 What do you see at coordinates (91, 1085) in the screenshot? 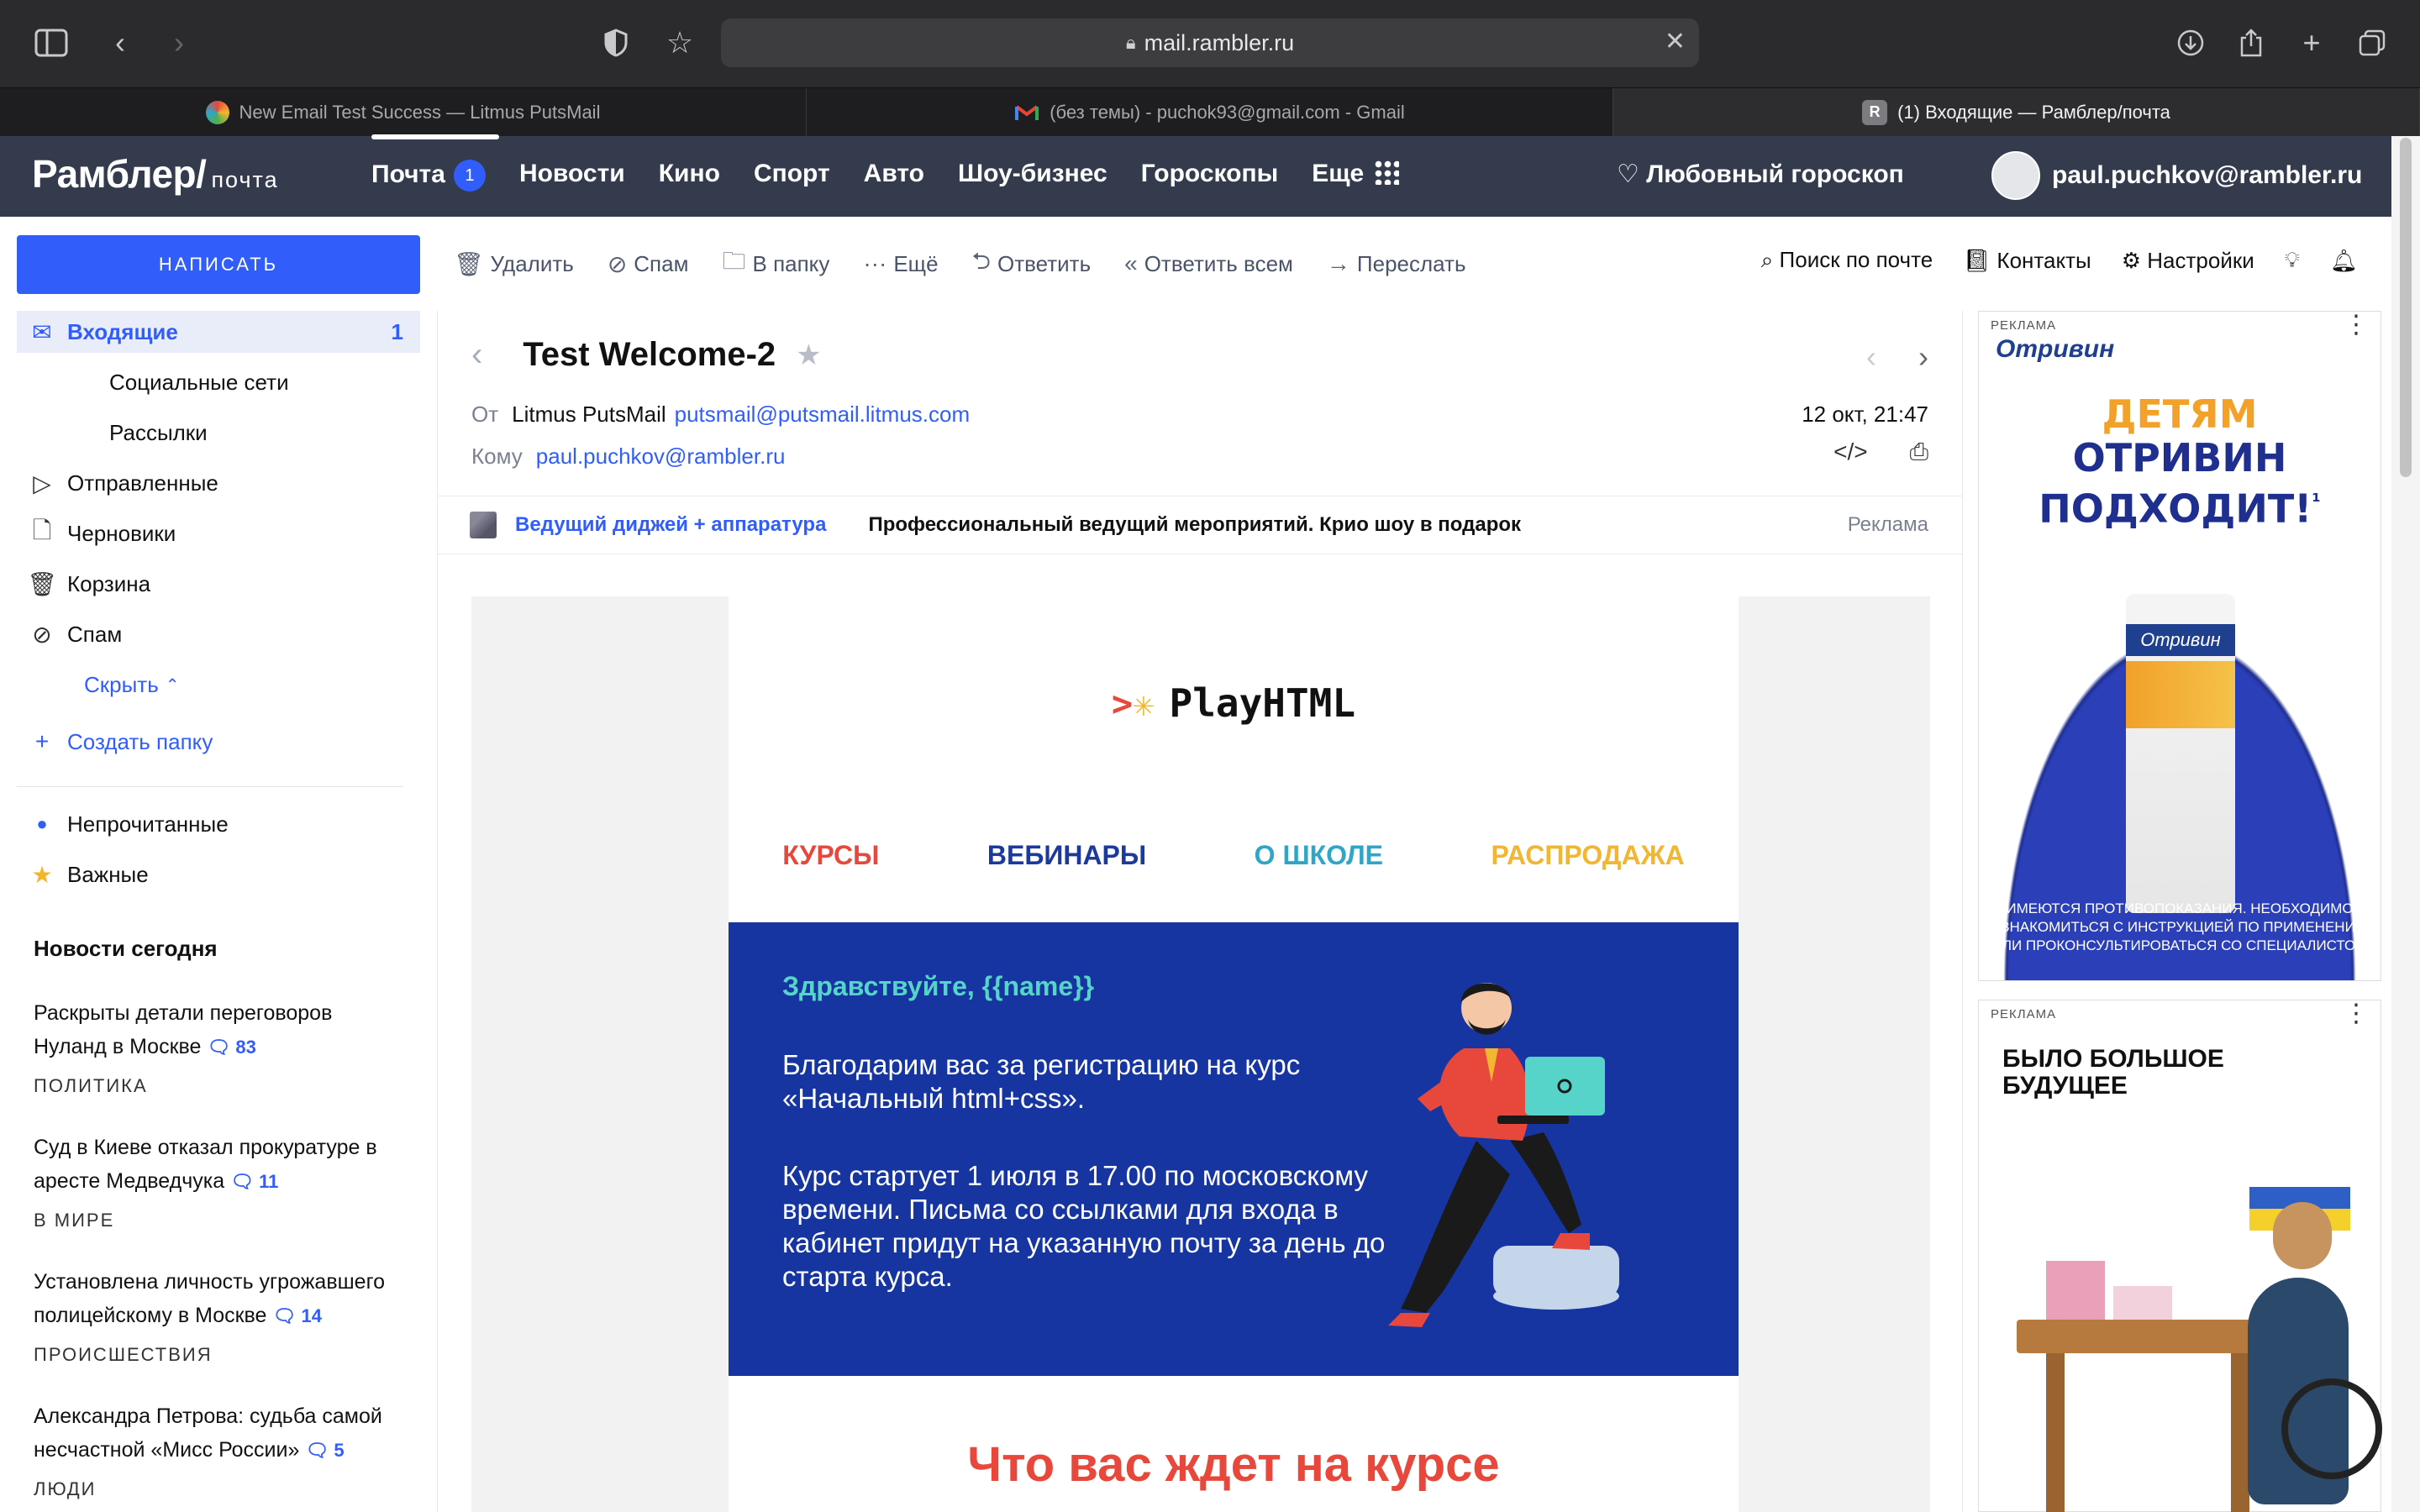
I see `news-category: ПОЛИТИКА` at bounding box center [91, 1085].